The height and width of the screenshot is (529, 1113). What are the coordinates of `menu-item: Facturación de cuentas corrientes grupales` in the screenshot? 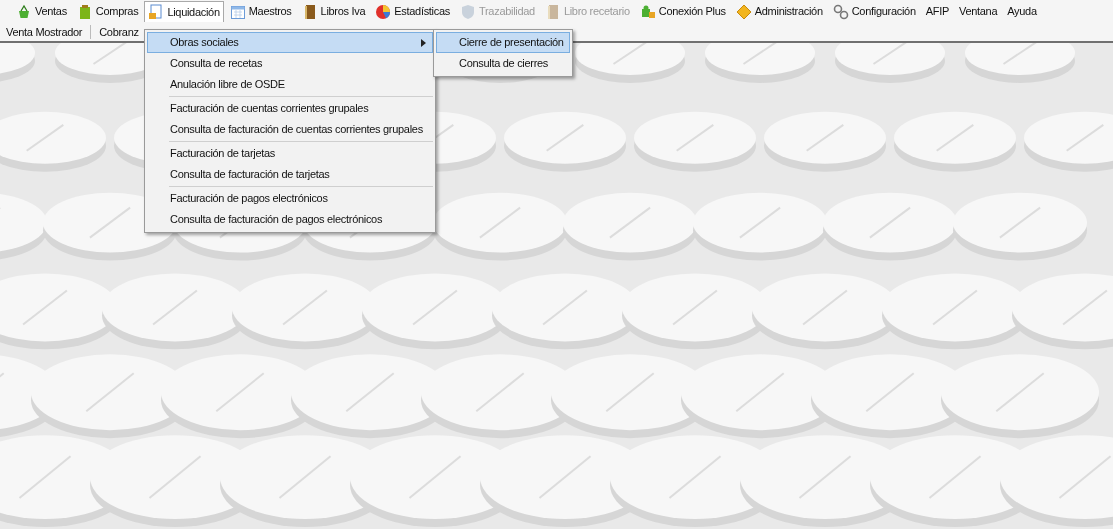 It's located at (290, 108).